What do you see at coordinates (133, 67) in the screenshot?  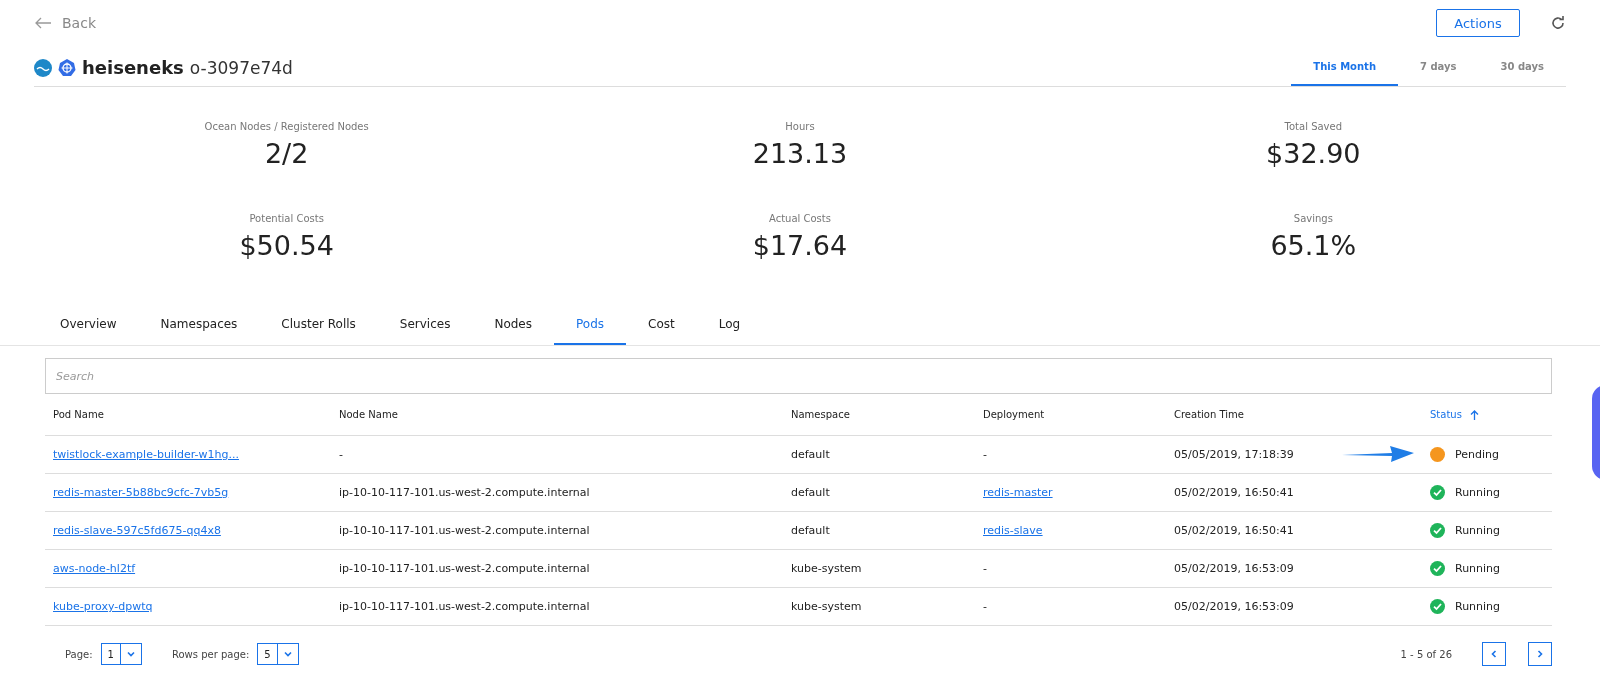 I see `cluster-name: heiseneks` at bounding box center [133, 67].